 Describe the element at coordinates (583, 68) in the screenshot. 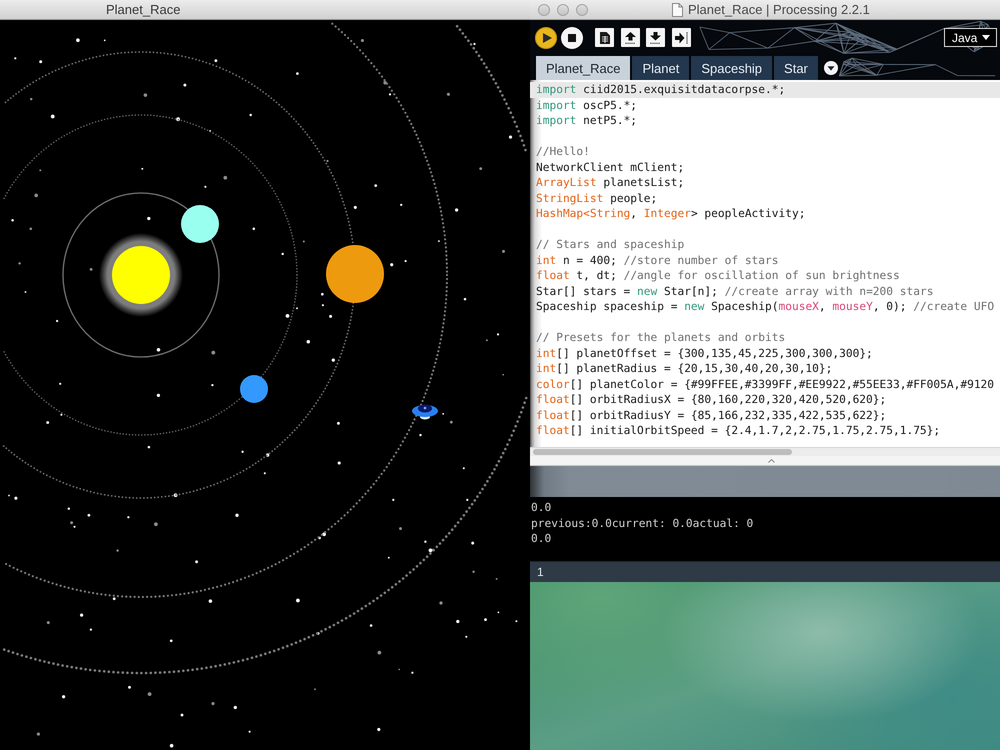

I see `editor-tab: Planet_Race` at that location.